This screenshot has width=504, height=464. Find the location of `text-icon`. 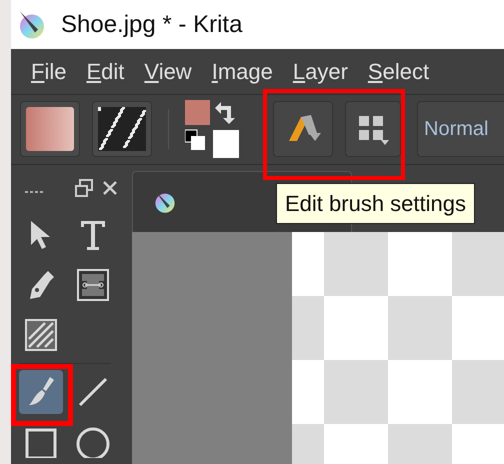

text-icon is located at coordinates (93, 235).